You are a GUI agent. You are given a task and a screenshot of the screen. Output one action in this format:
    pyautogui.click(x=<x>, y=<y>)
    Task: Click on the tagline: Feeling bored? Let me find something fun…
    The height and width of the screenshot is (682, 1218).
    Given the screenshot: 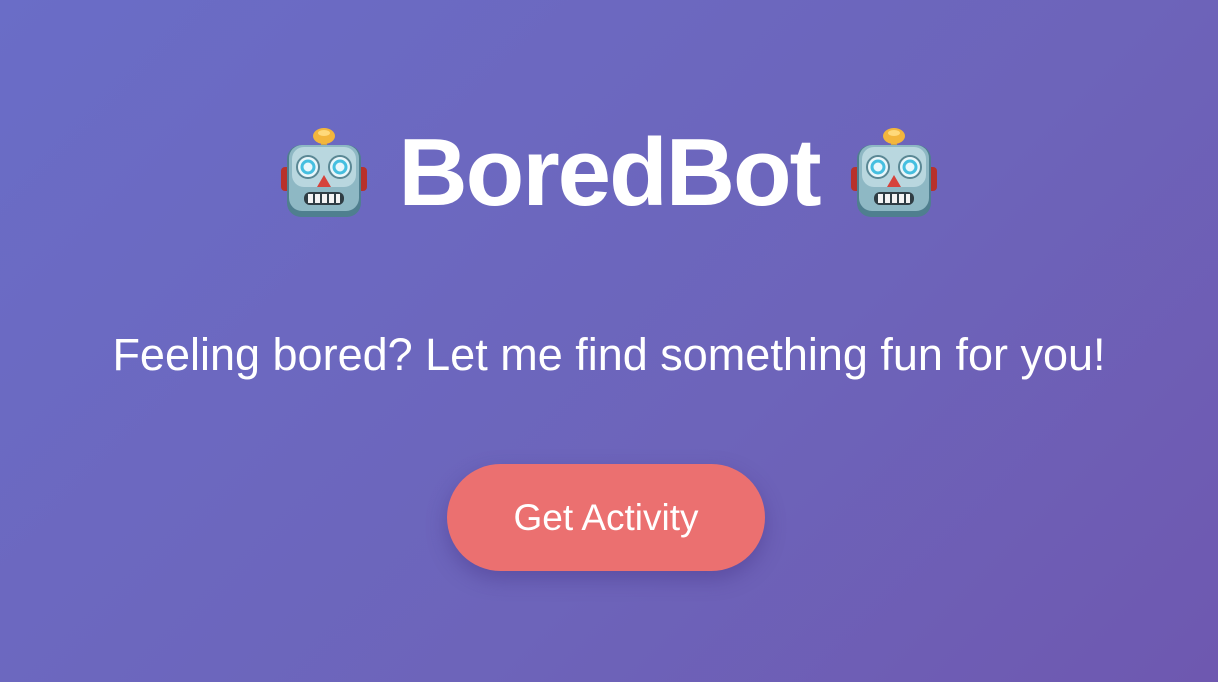 What is the action you would take?
    pyautogui.click(x=609, y=354)
    